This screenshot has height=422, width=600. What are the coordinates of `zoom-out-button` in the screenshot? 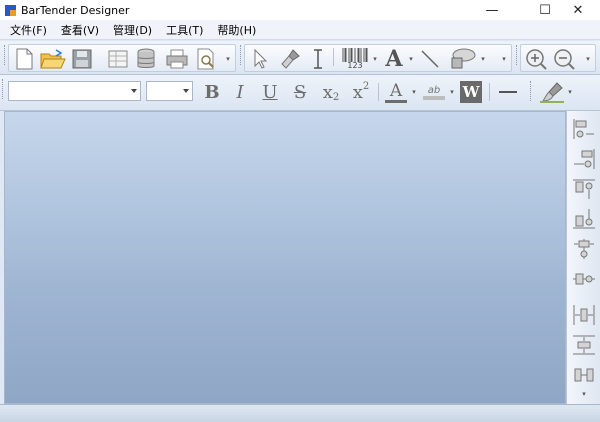 It's located at (564, 59).